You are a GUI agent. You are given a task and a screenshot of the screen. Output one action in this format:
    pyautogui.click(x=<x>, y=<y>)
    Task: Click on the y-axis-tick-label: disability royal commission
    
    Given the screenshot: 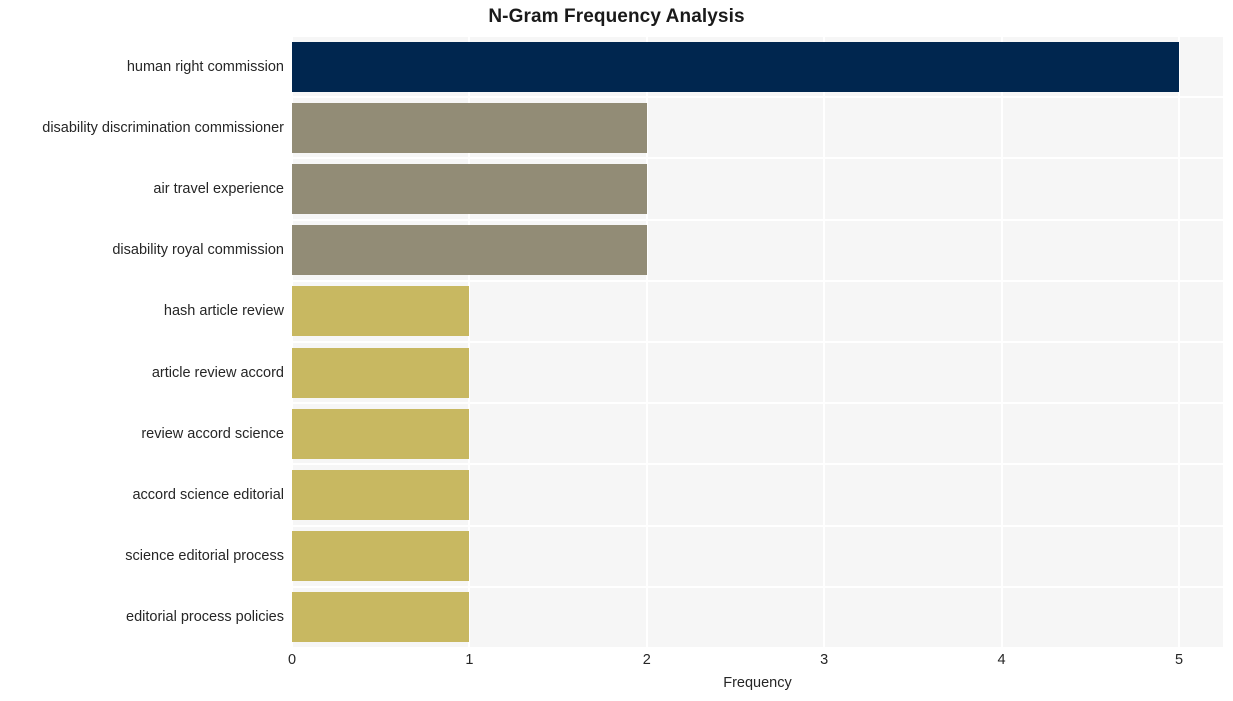 What is the action you would take?
    pyautogui.click(x=198, y=250)
    